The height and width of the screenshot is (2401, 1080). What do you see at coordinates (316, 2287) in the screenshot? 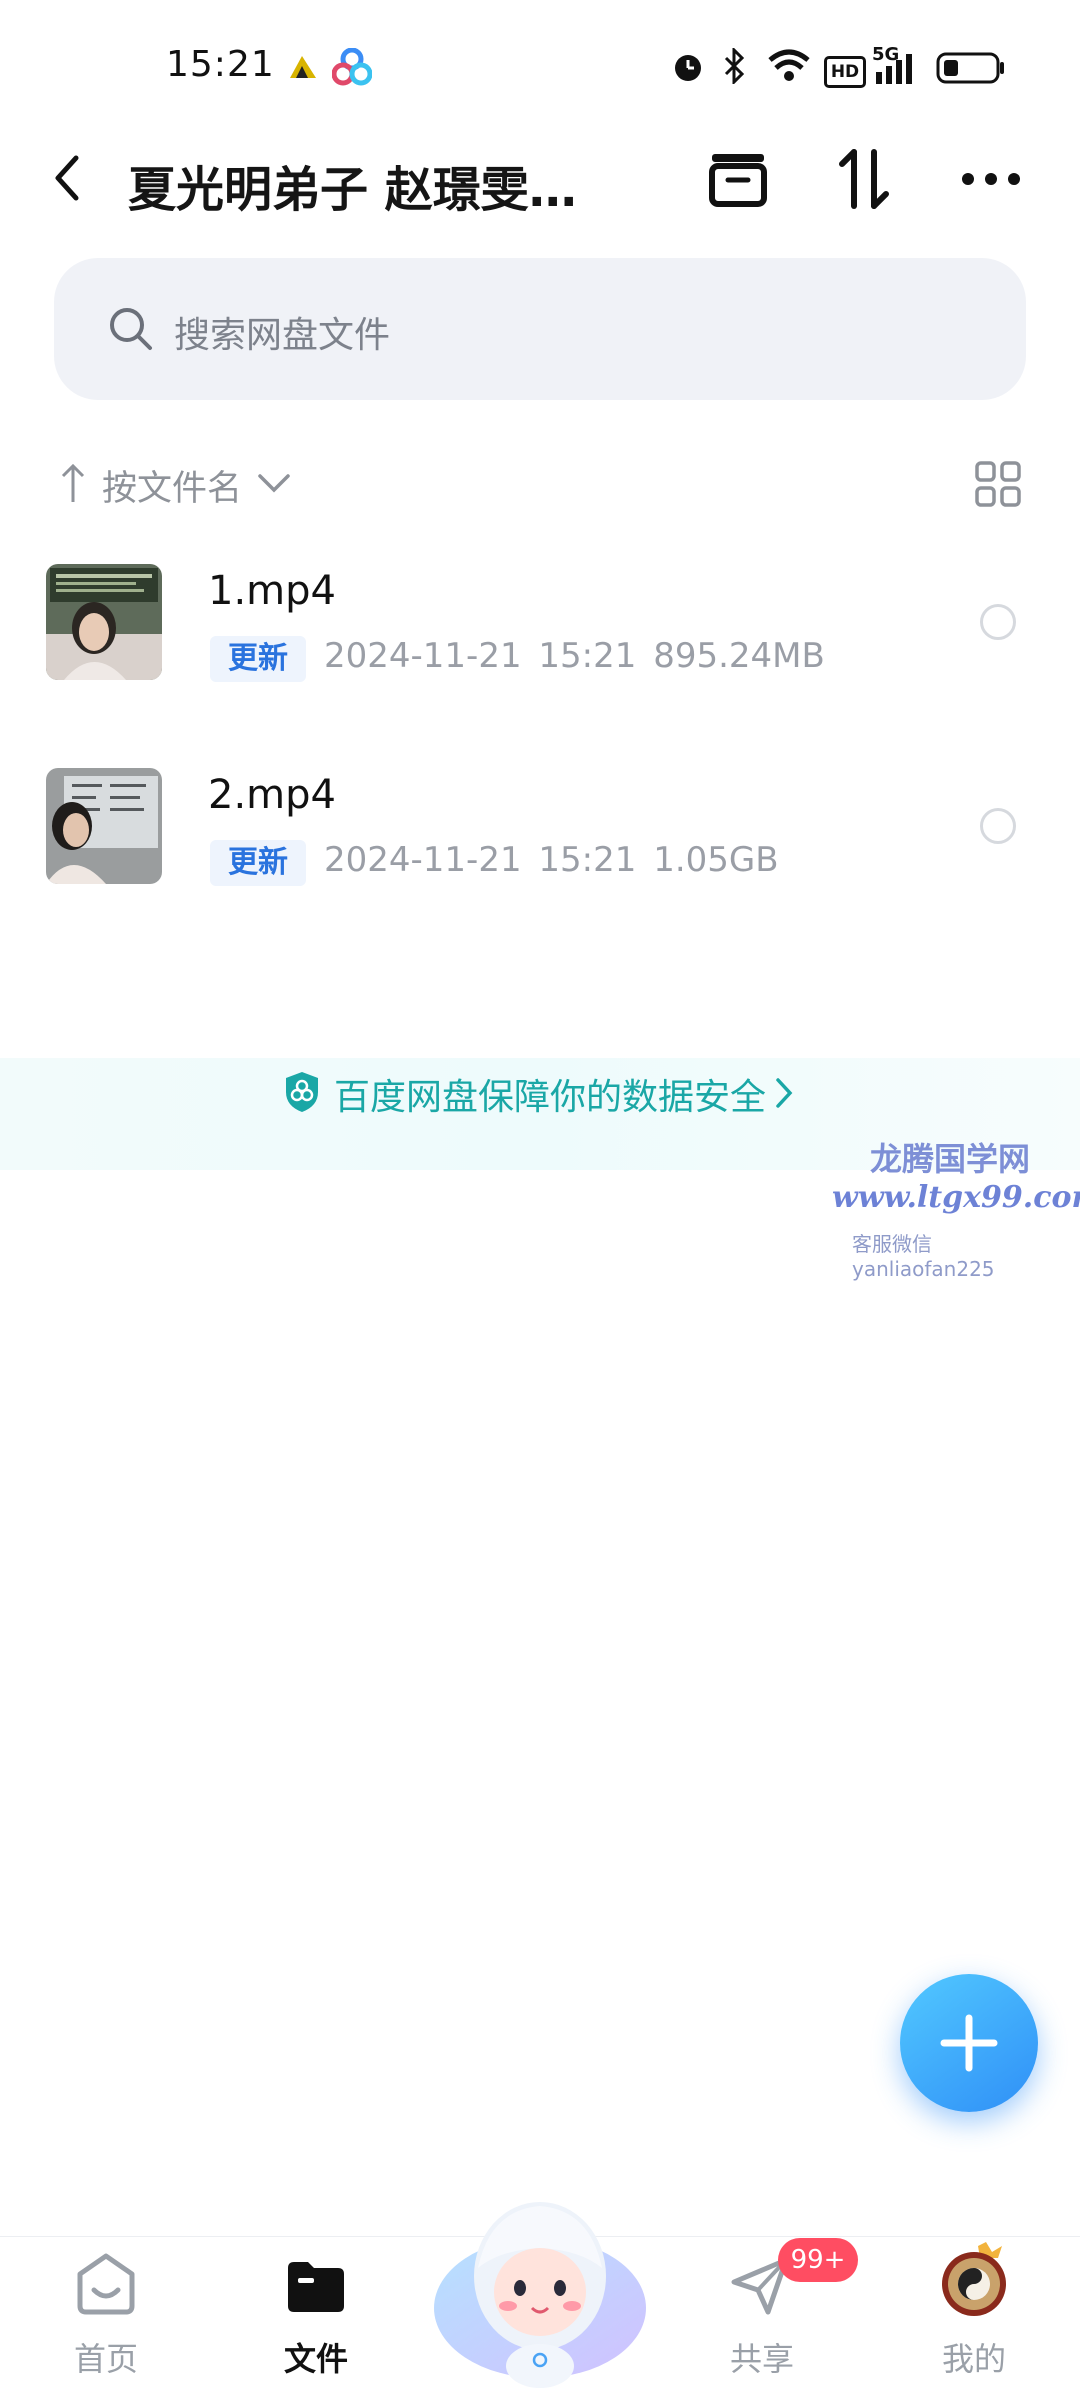
I see `folder-icon` at bounding box center [316, 2287].